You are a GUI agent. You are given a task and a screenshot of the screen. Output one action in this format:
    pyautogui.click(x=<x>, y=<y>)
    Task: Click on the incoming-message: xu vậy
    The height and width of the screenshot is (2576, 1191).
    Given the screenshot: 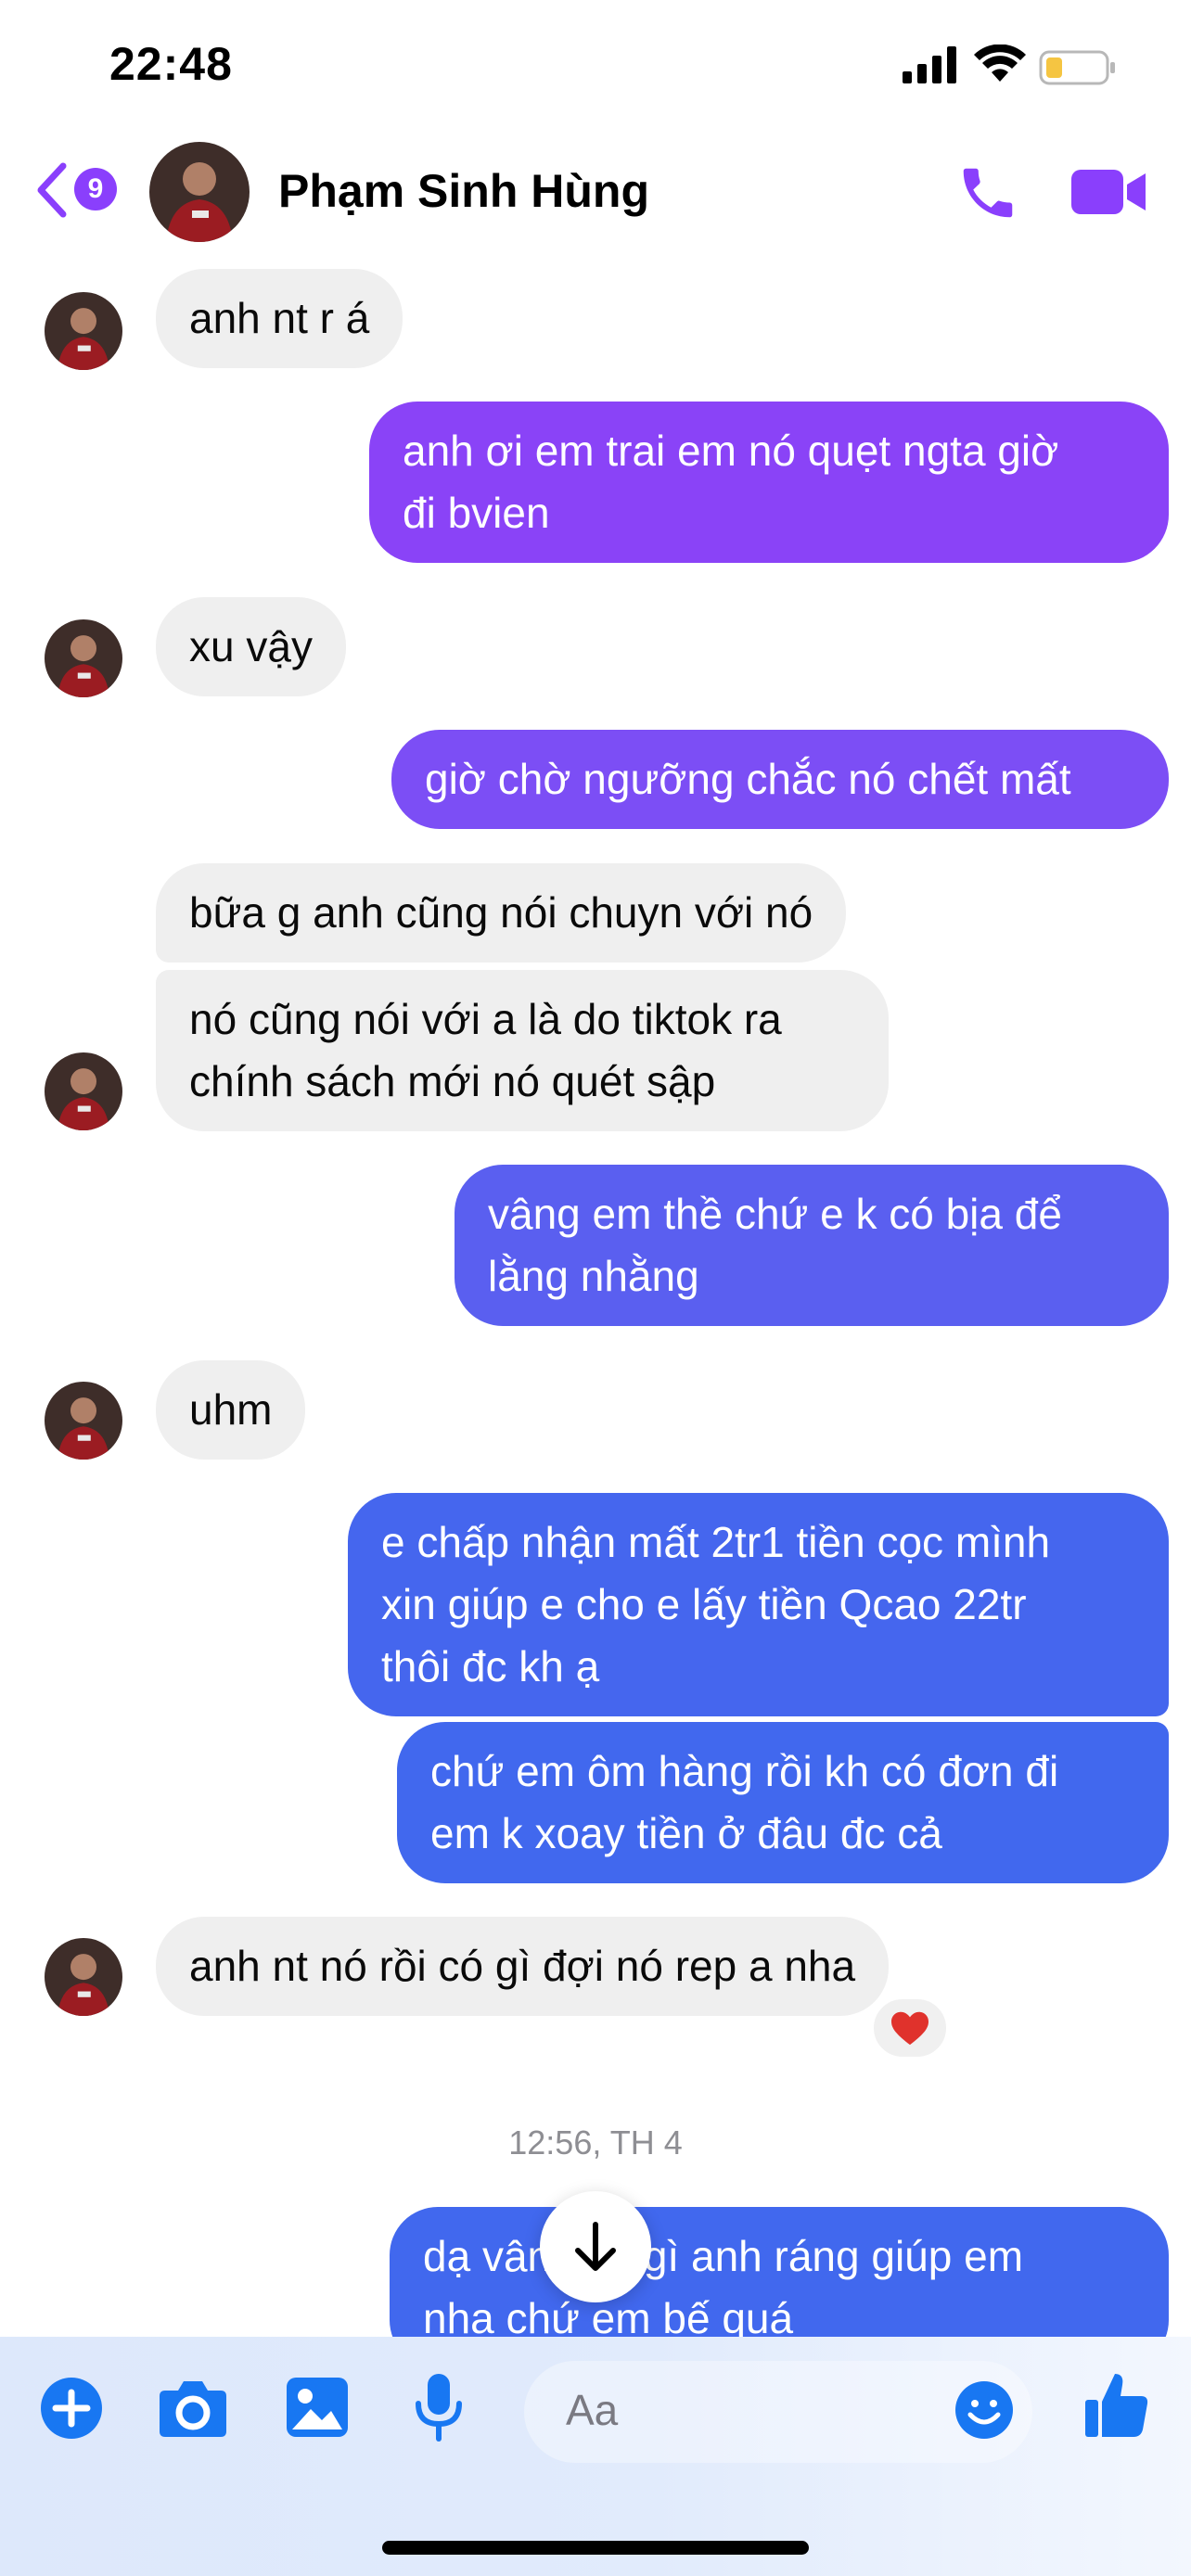 What is the action you would take?
    pyautogui.click(x=251, y=646)
    